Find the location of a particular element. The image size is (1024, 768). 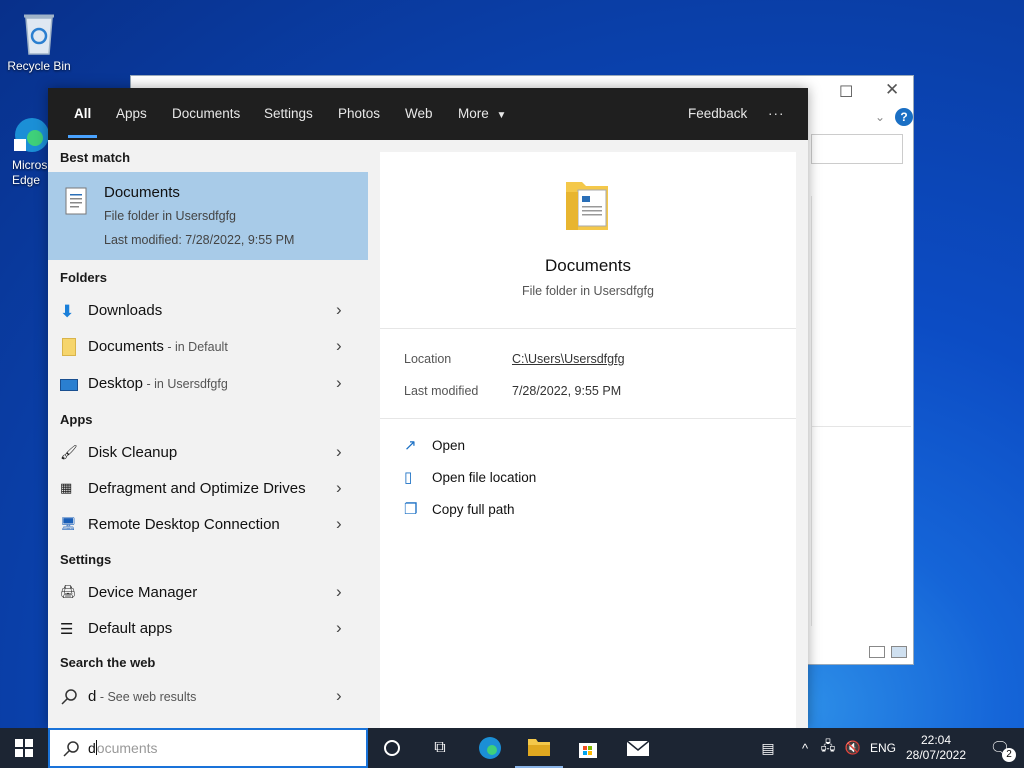

settings-header: Settings is located at coordinates (86, 559).